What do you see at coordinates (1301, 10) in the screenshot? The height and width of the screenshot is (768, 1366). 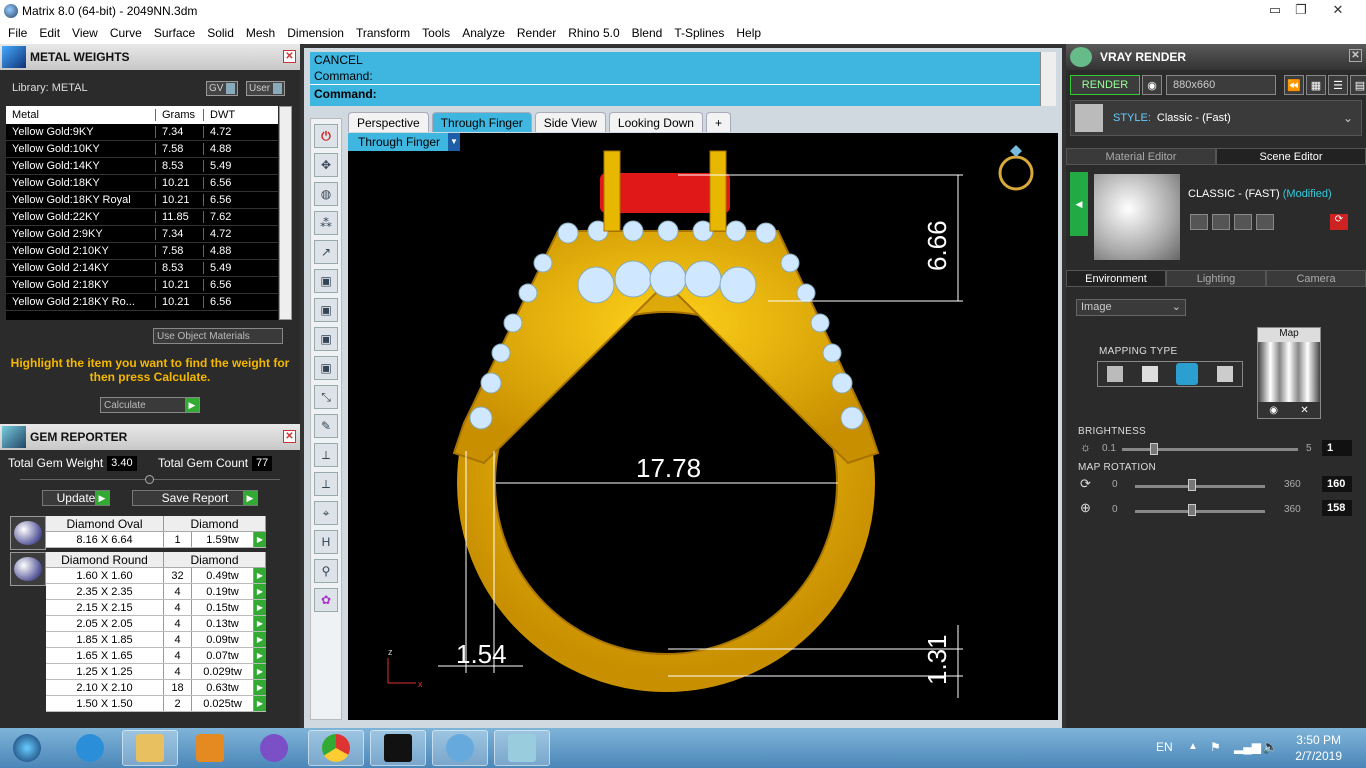 I see `maximize-button: ❐` at bounding box center [1301, 10].